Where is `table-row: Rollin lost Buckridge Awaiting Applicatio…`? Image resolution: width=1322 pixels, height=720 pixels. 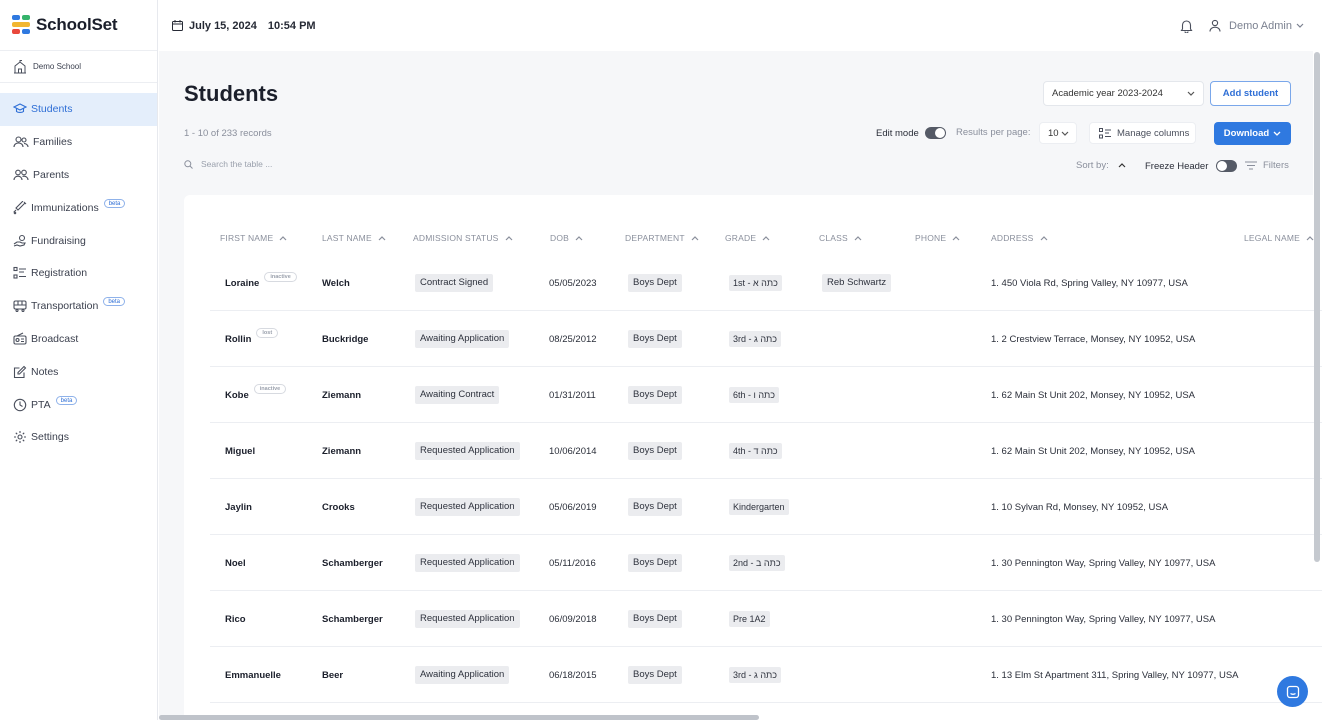 table-row: Rollin lost Buckridge Awaiting Applicatio… is located at coordinates (766, 339).